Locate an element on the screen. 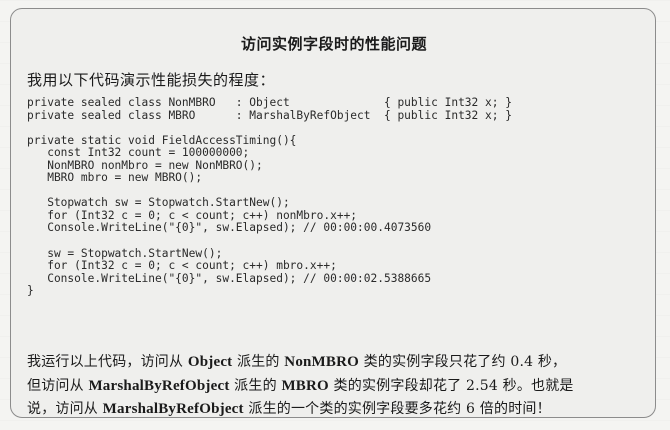 The width and height of the screenshot is (670, 430). text-run: 类的实例字段只花了约 0.4 秒， is located at coordinates (463, 362).